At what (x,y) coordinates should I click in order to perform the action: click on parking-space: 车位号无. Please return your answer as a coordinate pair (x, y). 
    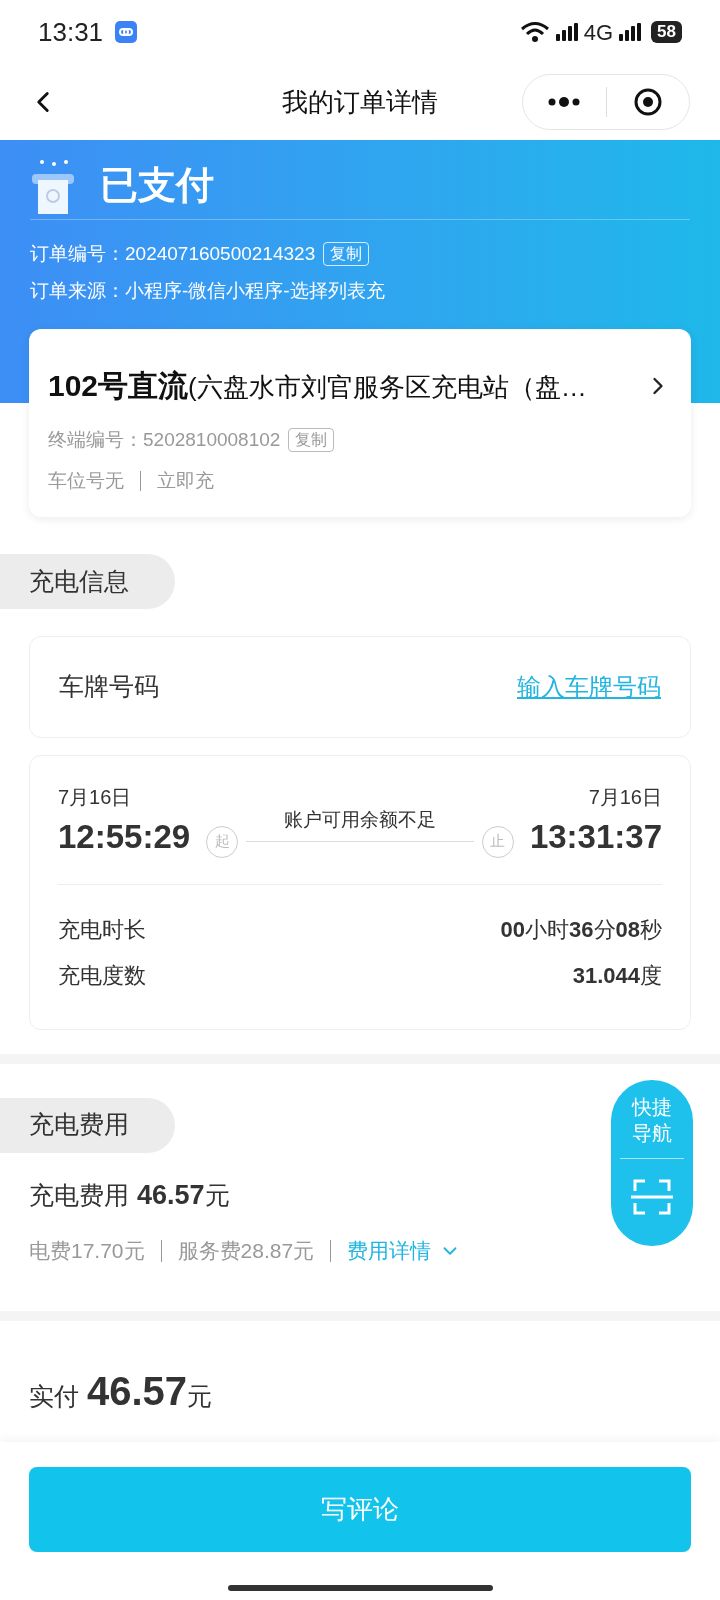
    Looking at the image, I should click on (86, 480).